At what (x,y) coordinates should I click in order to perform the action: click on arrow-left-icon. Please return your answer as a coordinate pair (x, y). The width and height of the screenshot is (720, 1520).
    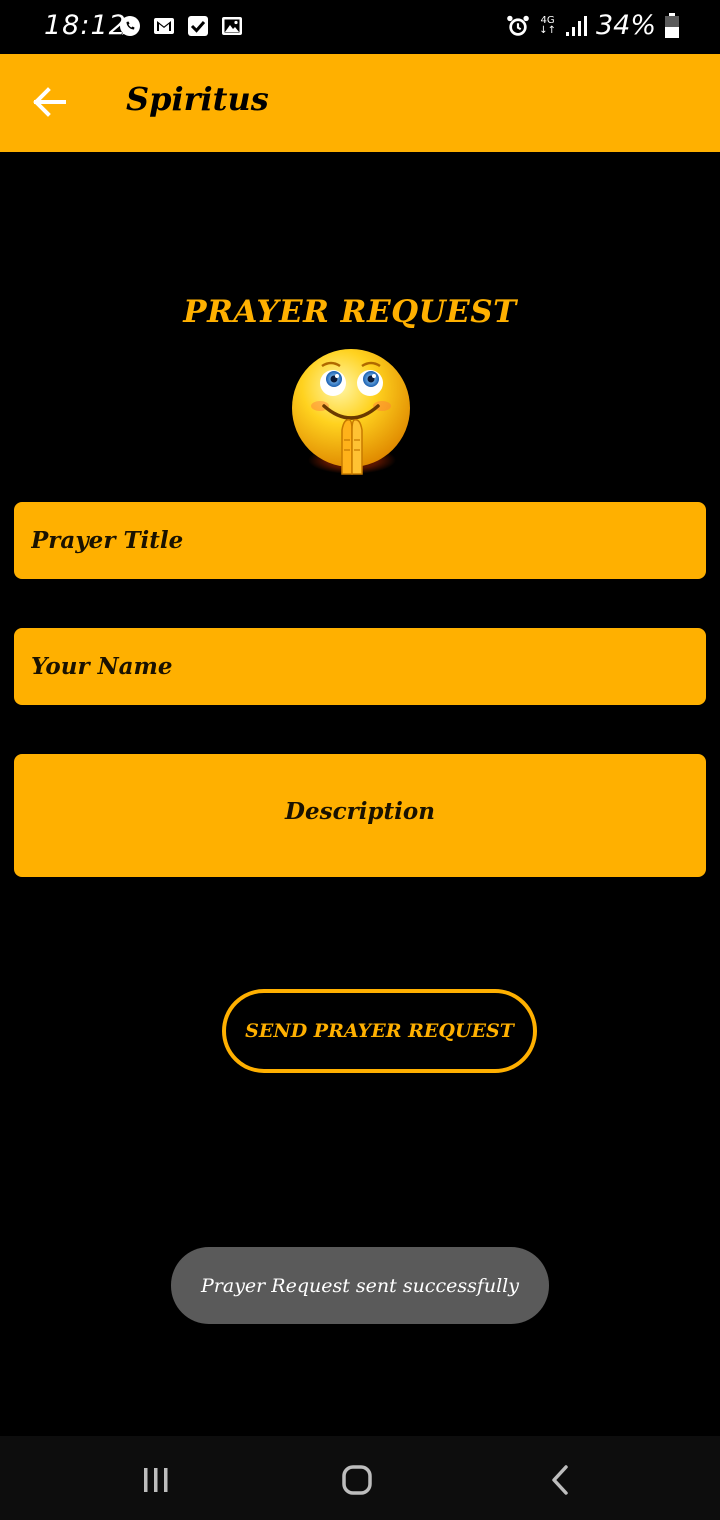
    Looking at the image, I should click on (49, 102).